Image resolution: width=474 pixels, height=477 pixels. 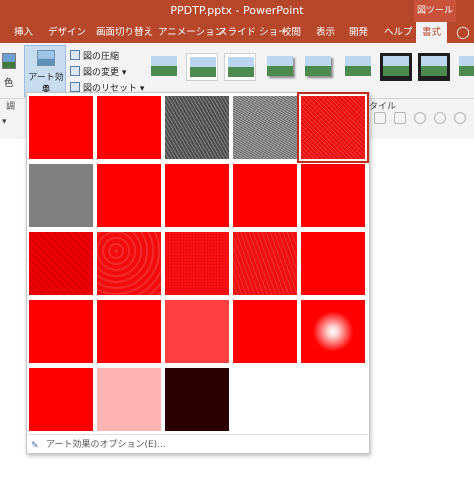 I want to click on title-bar: PPDTP.pptx - PowerPoint 図ツール, so click(x=237, y=11).